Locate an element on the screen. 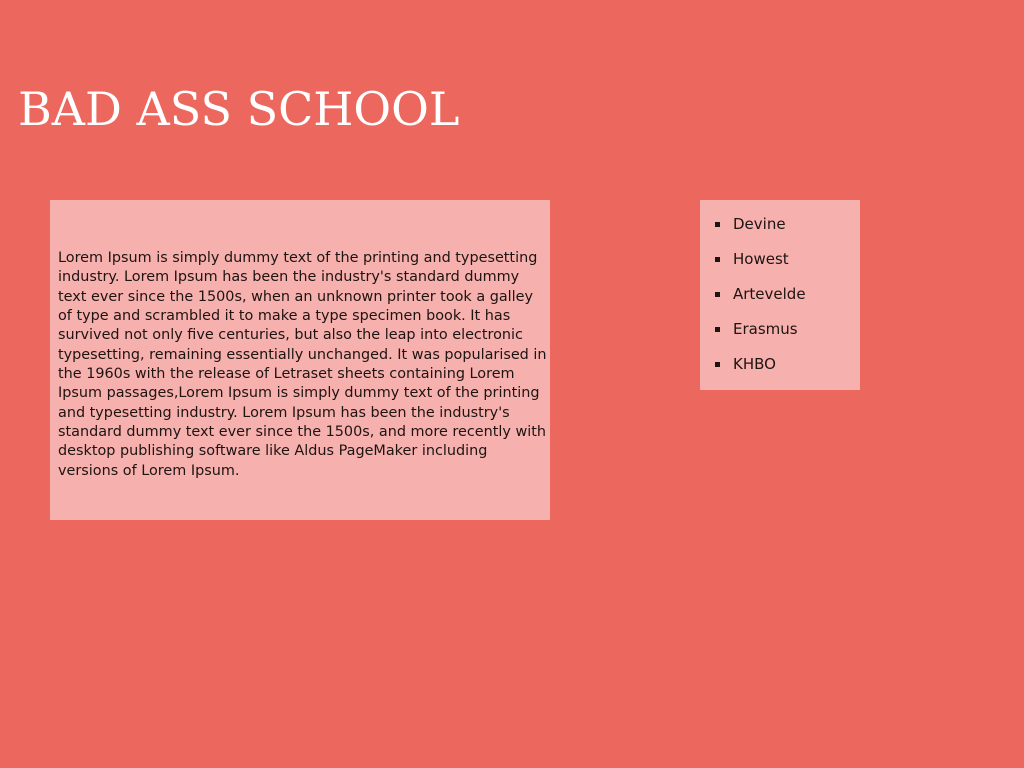 The image size is (1024, 768). school-list-item-howest: Howest is located at coordinates (780, 266).